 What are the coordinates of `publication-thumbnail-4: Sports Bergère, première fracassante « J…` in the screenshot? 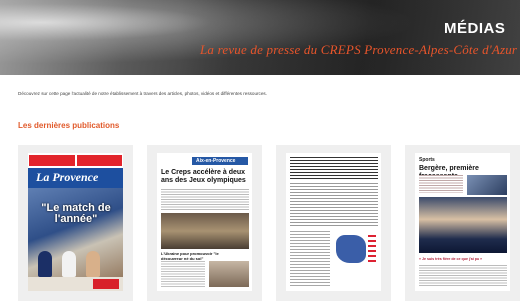 It's located at (462, 222).